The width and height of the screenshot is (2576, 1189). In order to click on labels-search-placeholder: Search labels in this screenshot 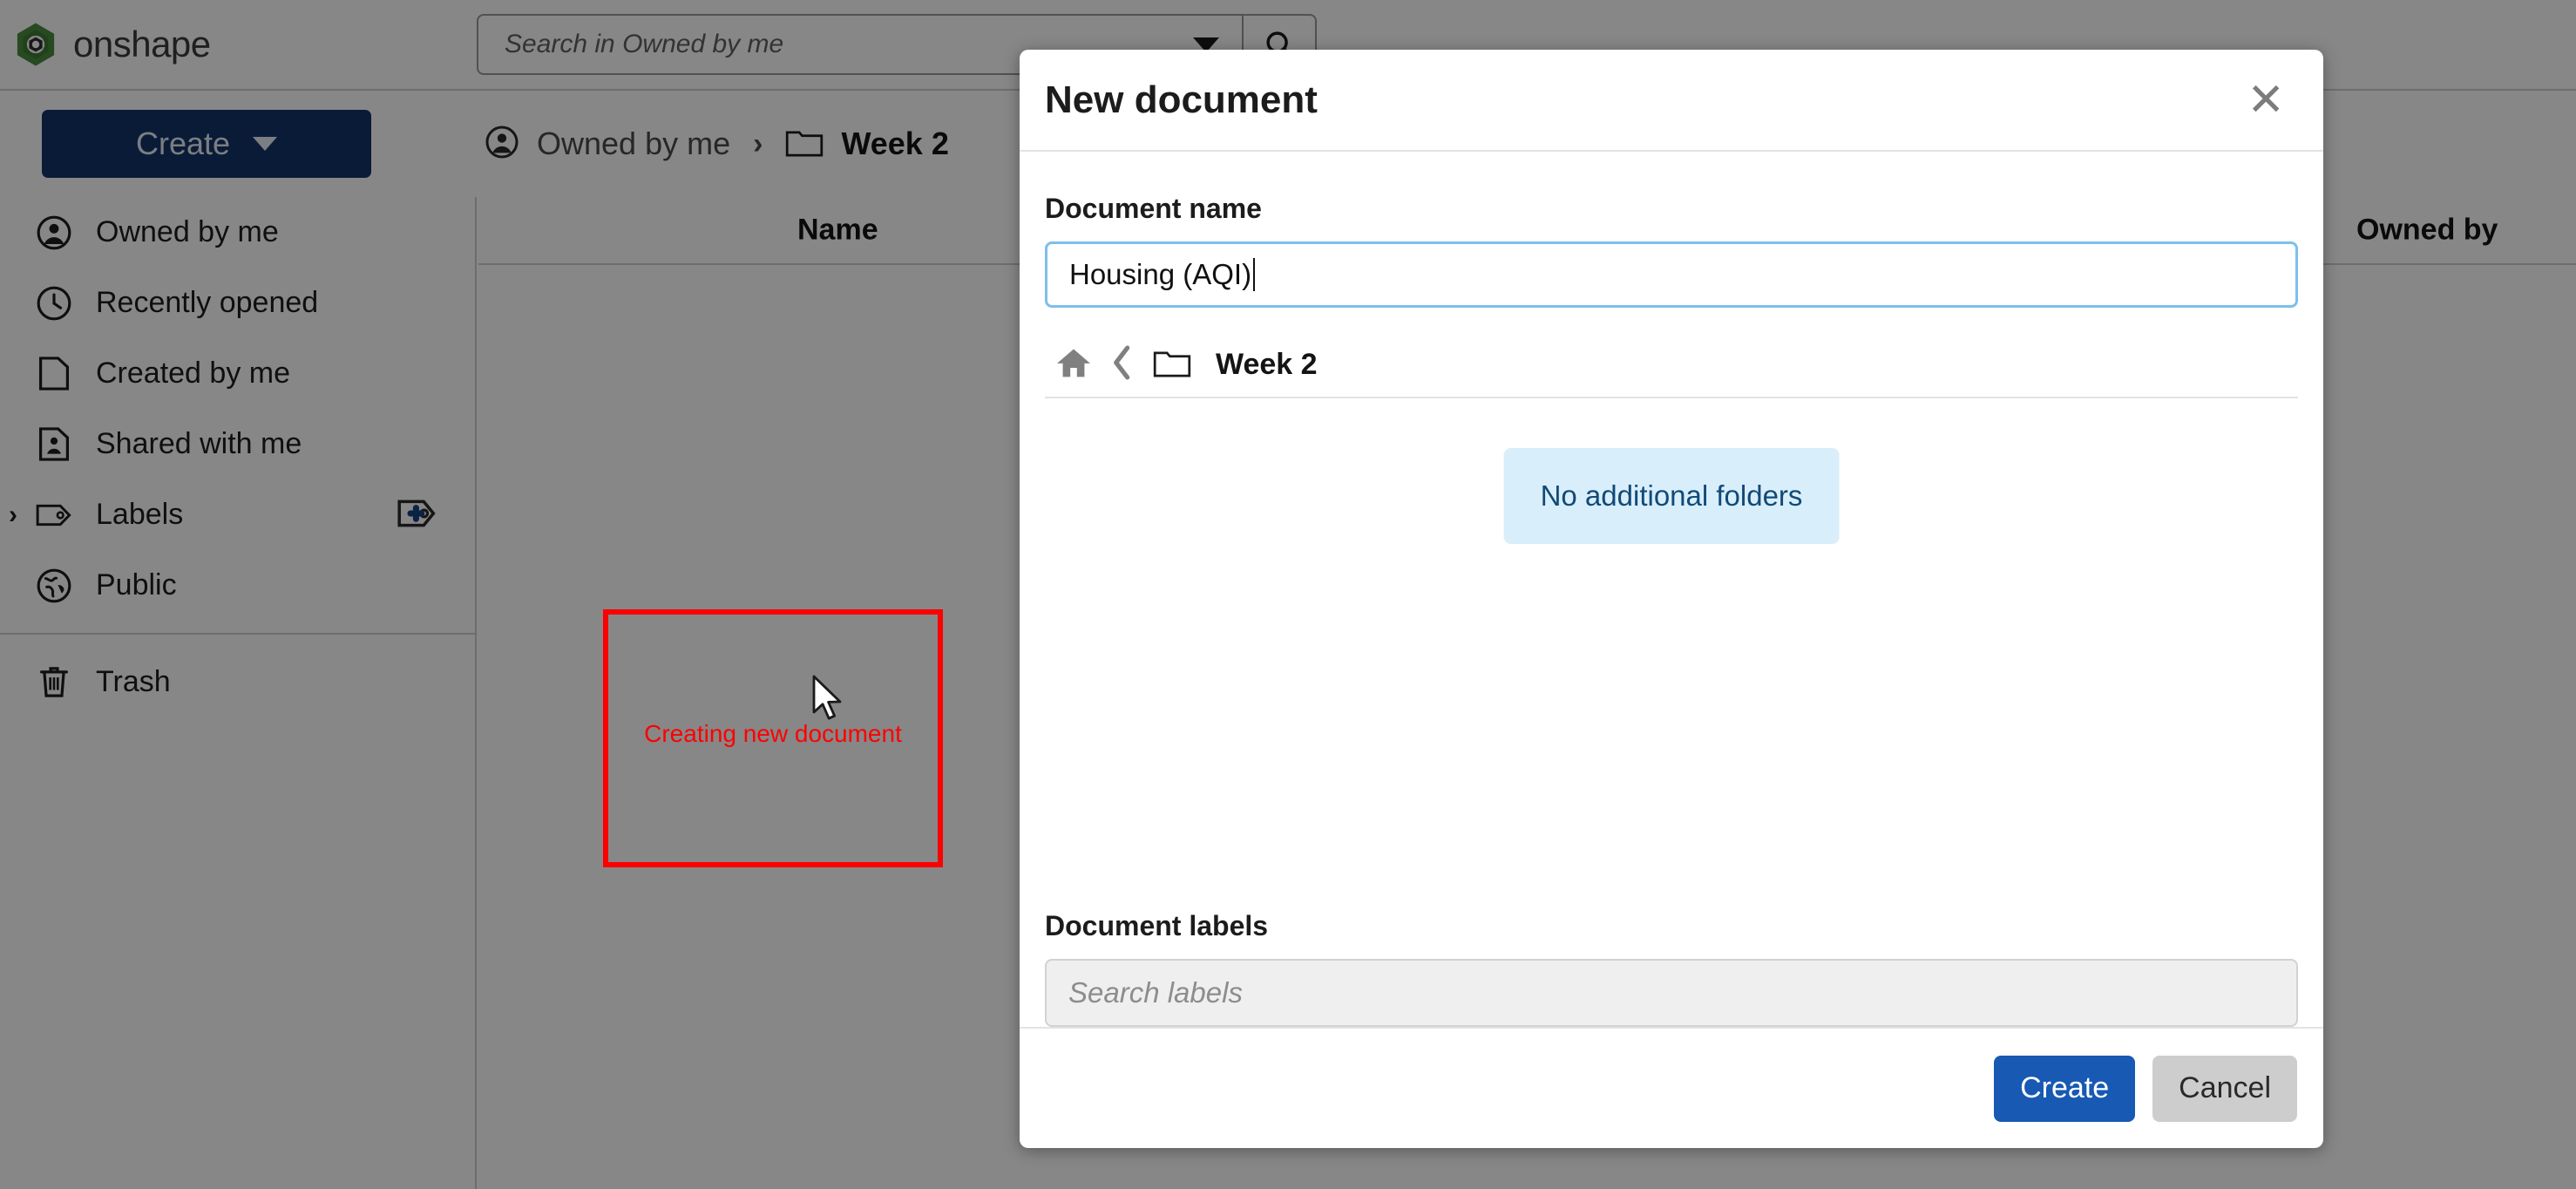, I will do `click(1156, 992)`.